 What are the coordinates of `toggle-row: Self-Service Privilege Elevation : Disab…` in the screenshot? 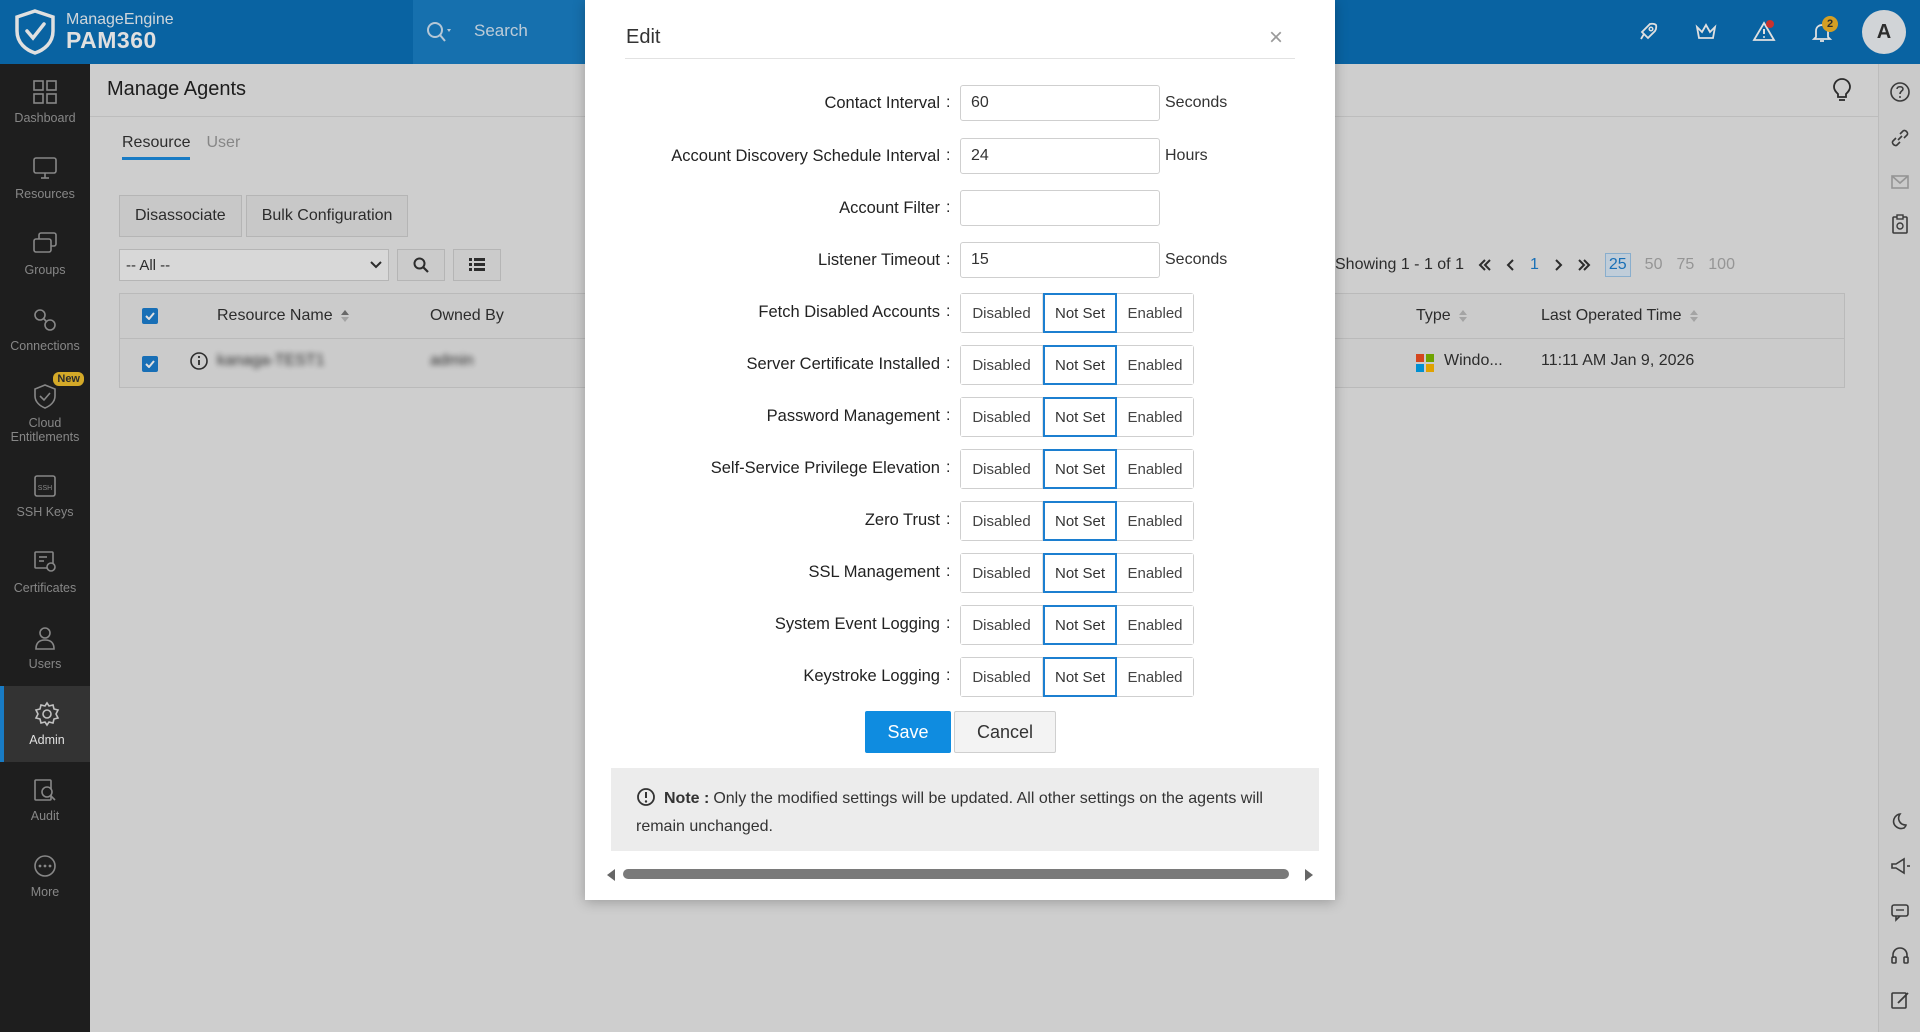 It's located at (960, 469).